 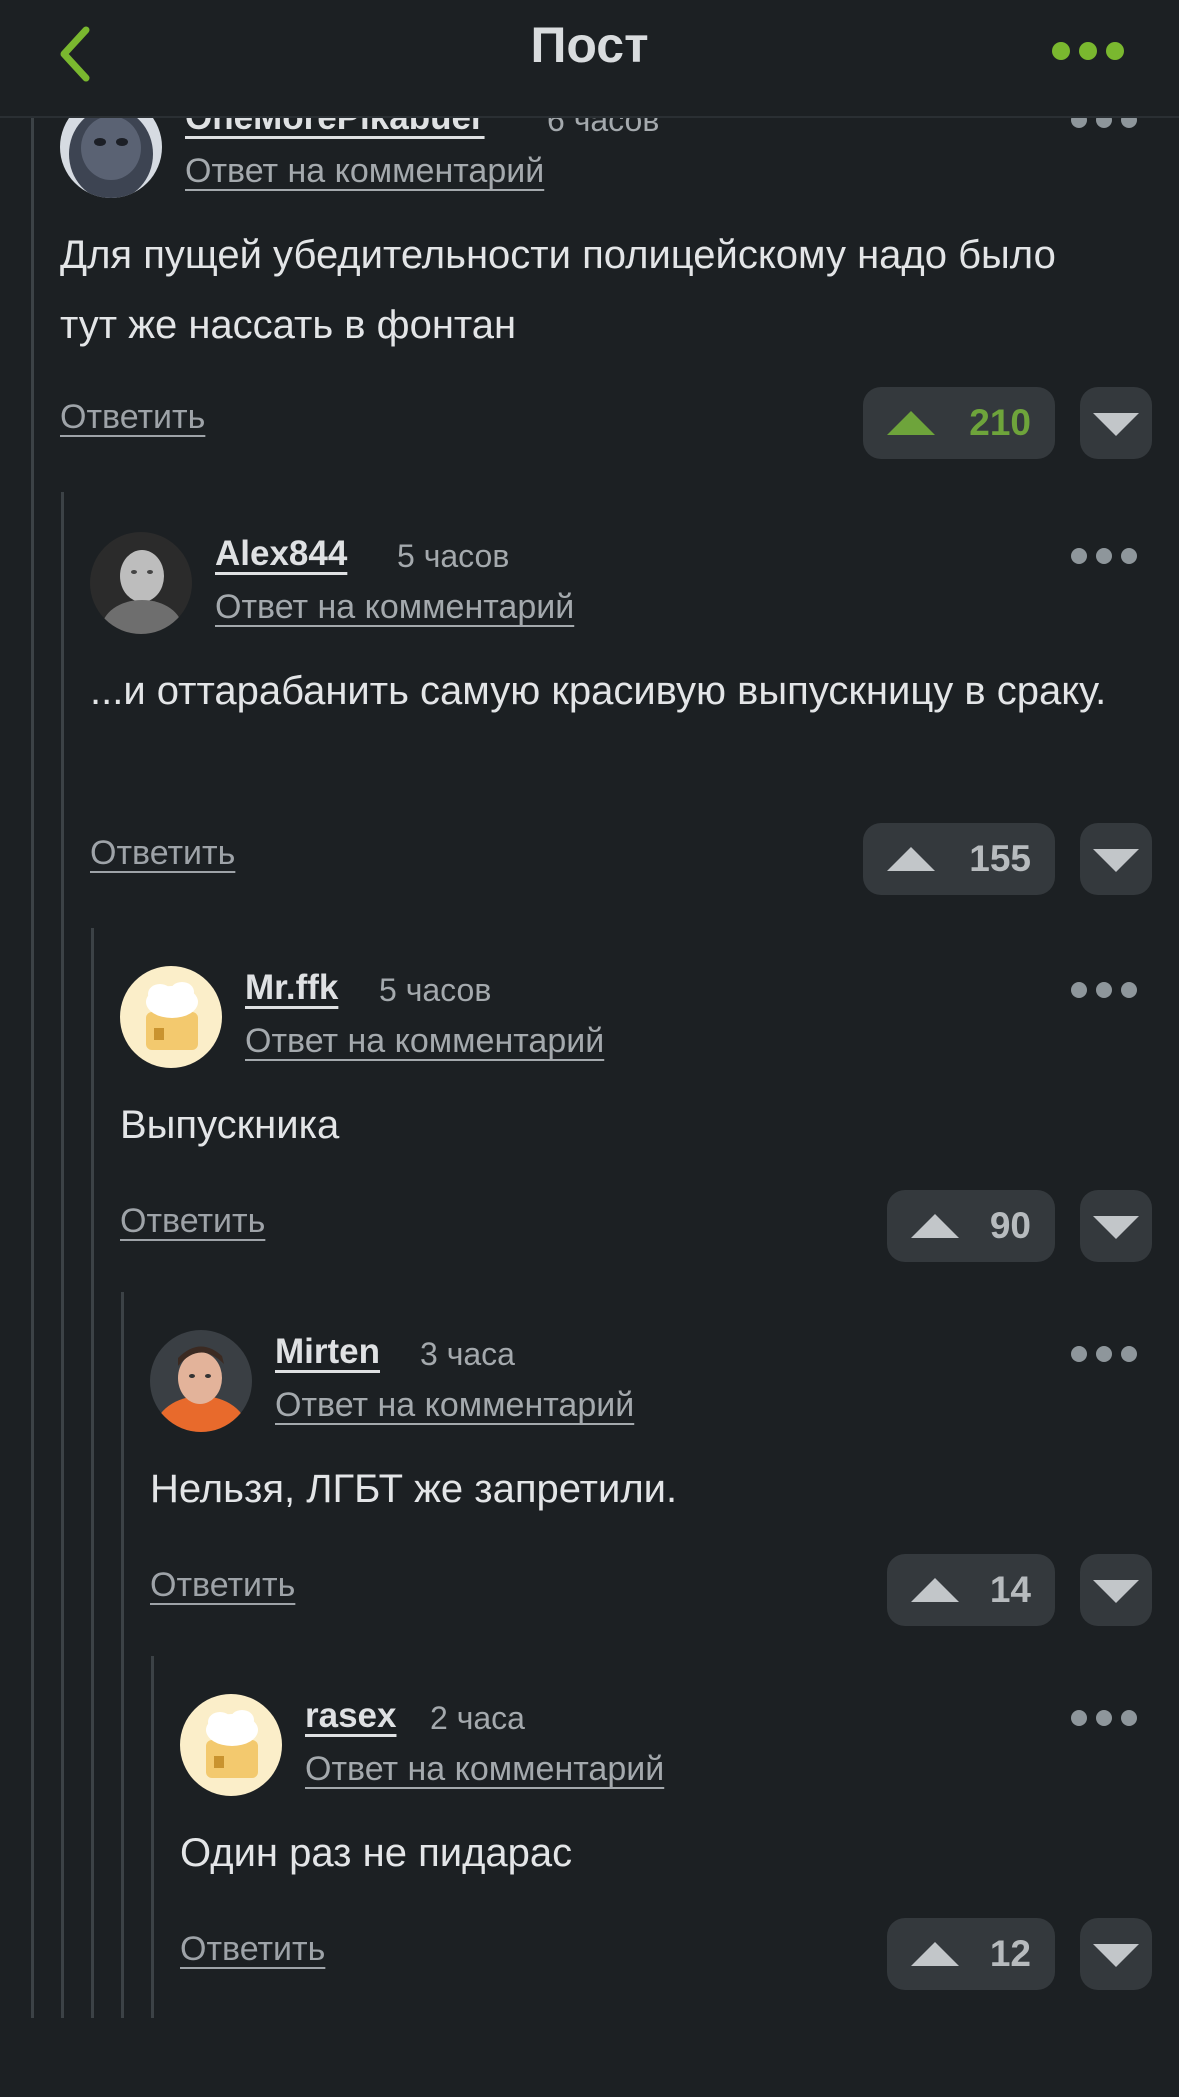 What do you see at coordinates (1010, 1589) in the screenshot?
I see `vote-count: 14` at bounding box center [1010, 1589].